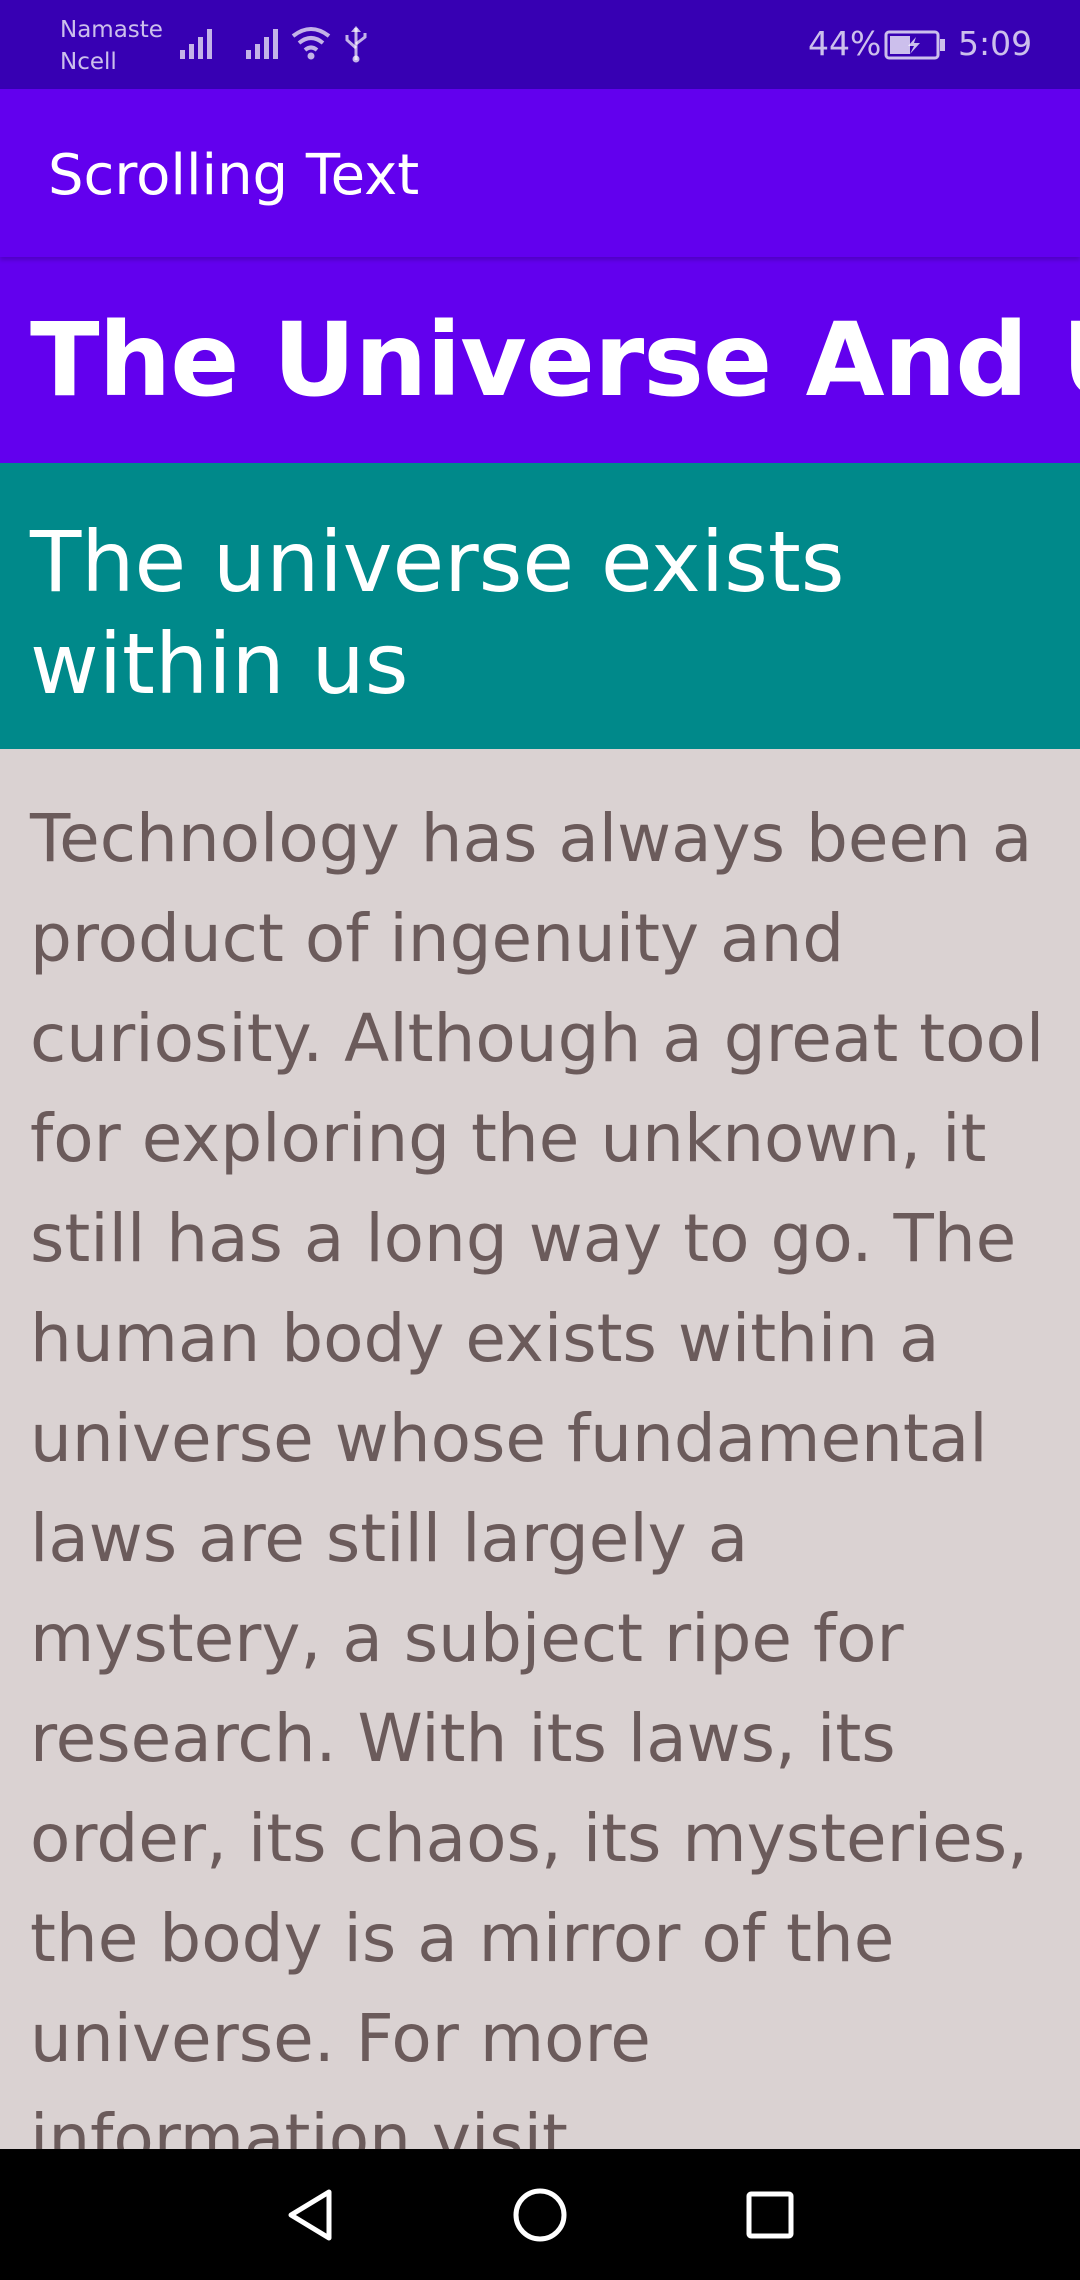  I want to click on app-title: Scrolling Text, so click(234, 175).